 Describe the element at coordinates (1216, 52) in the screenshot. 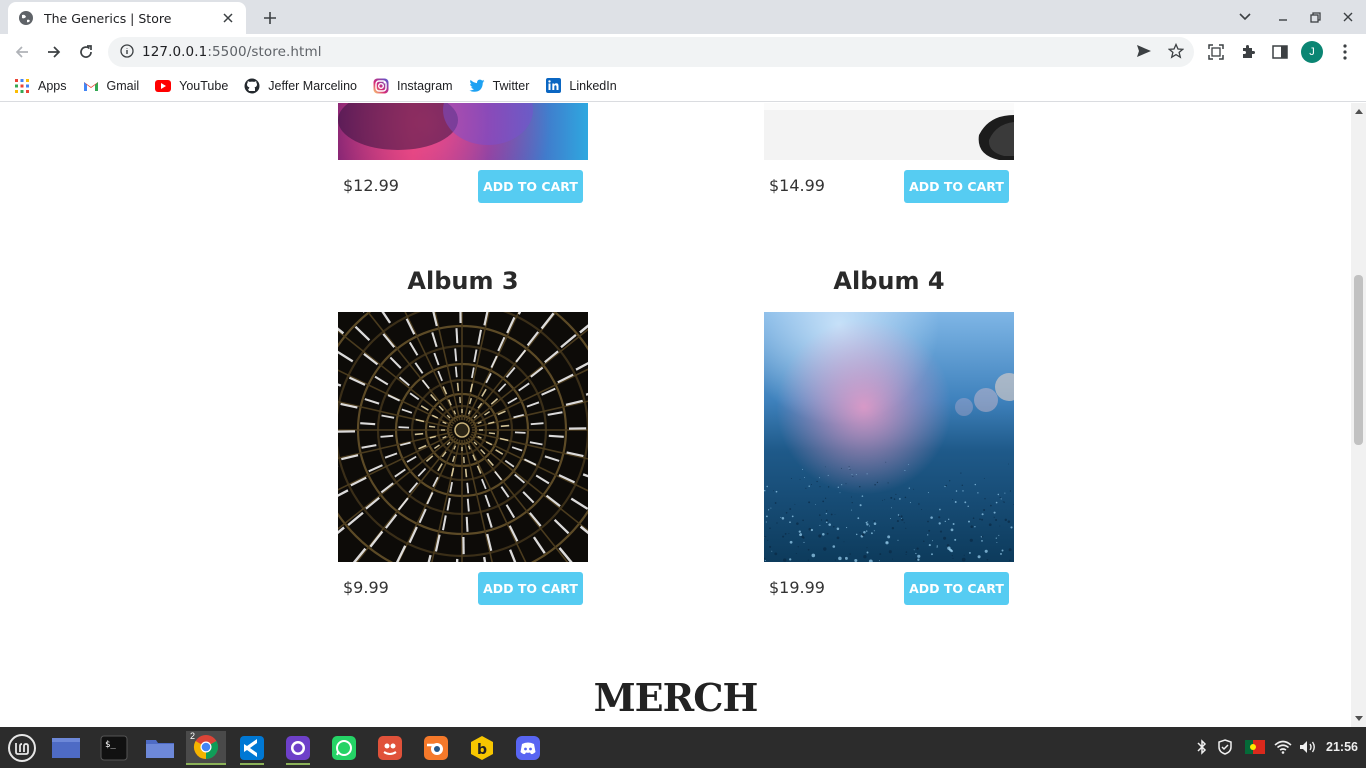

I see `screen-capture-icon` at that location.